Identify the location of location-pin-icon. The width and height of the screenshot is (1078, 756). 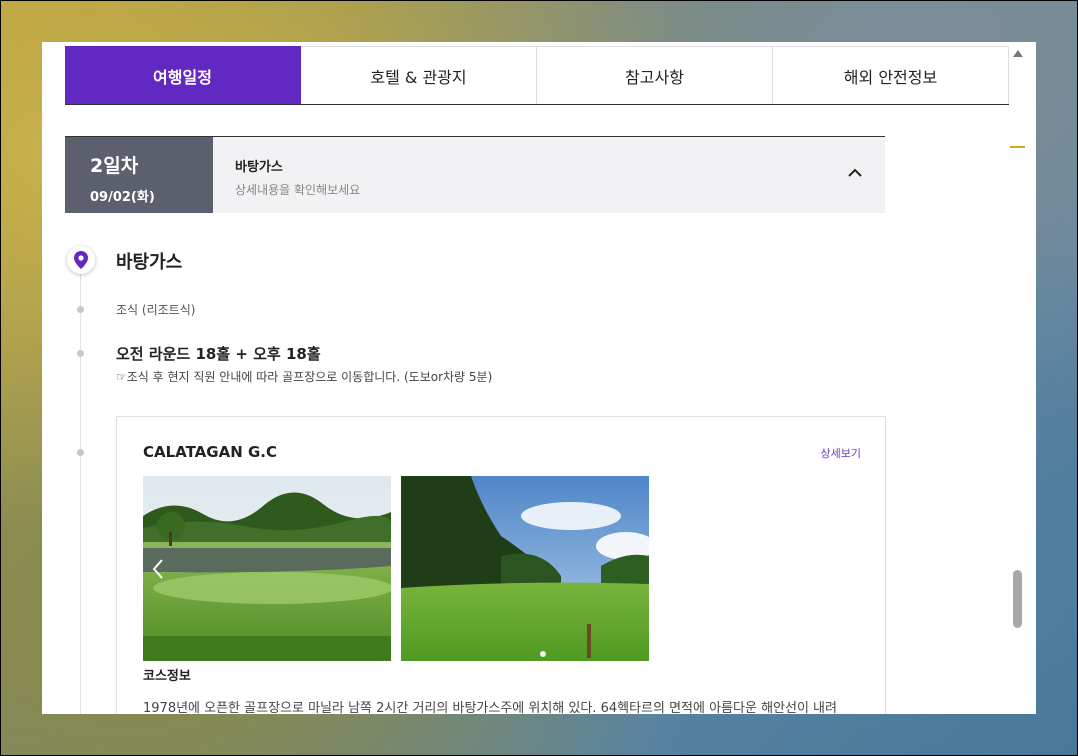
(81, 260).